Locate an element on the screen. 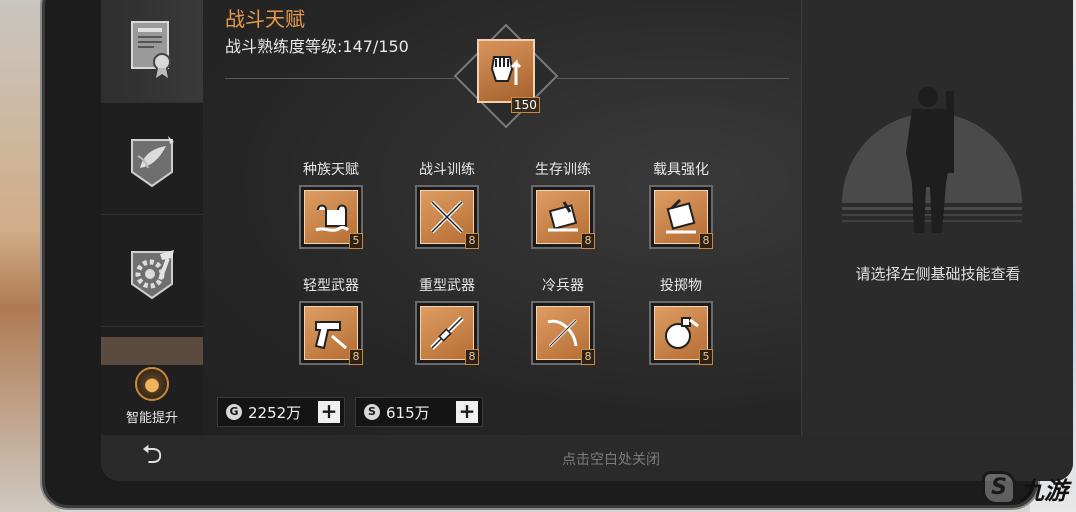 Image resolution: width=1076 pixels, height=512 pixels. main-skill-button: 150 is located at coordinates (506, 76).